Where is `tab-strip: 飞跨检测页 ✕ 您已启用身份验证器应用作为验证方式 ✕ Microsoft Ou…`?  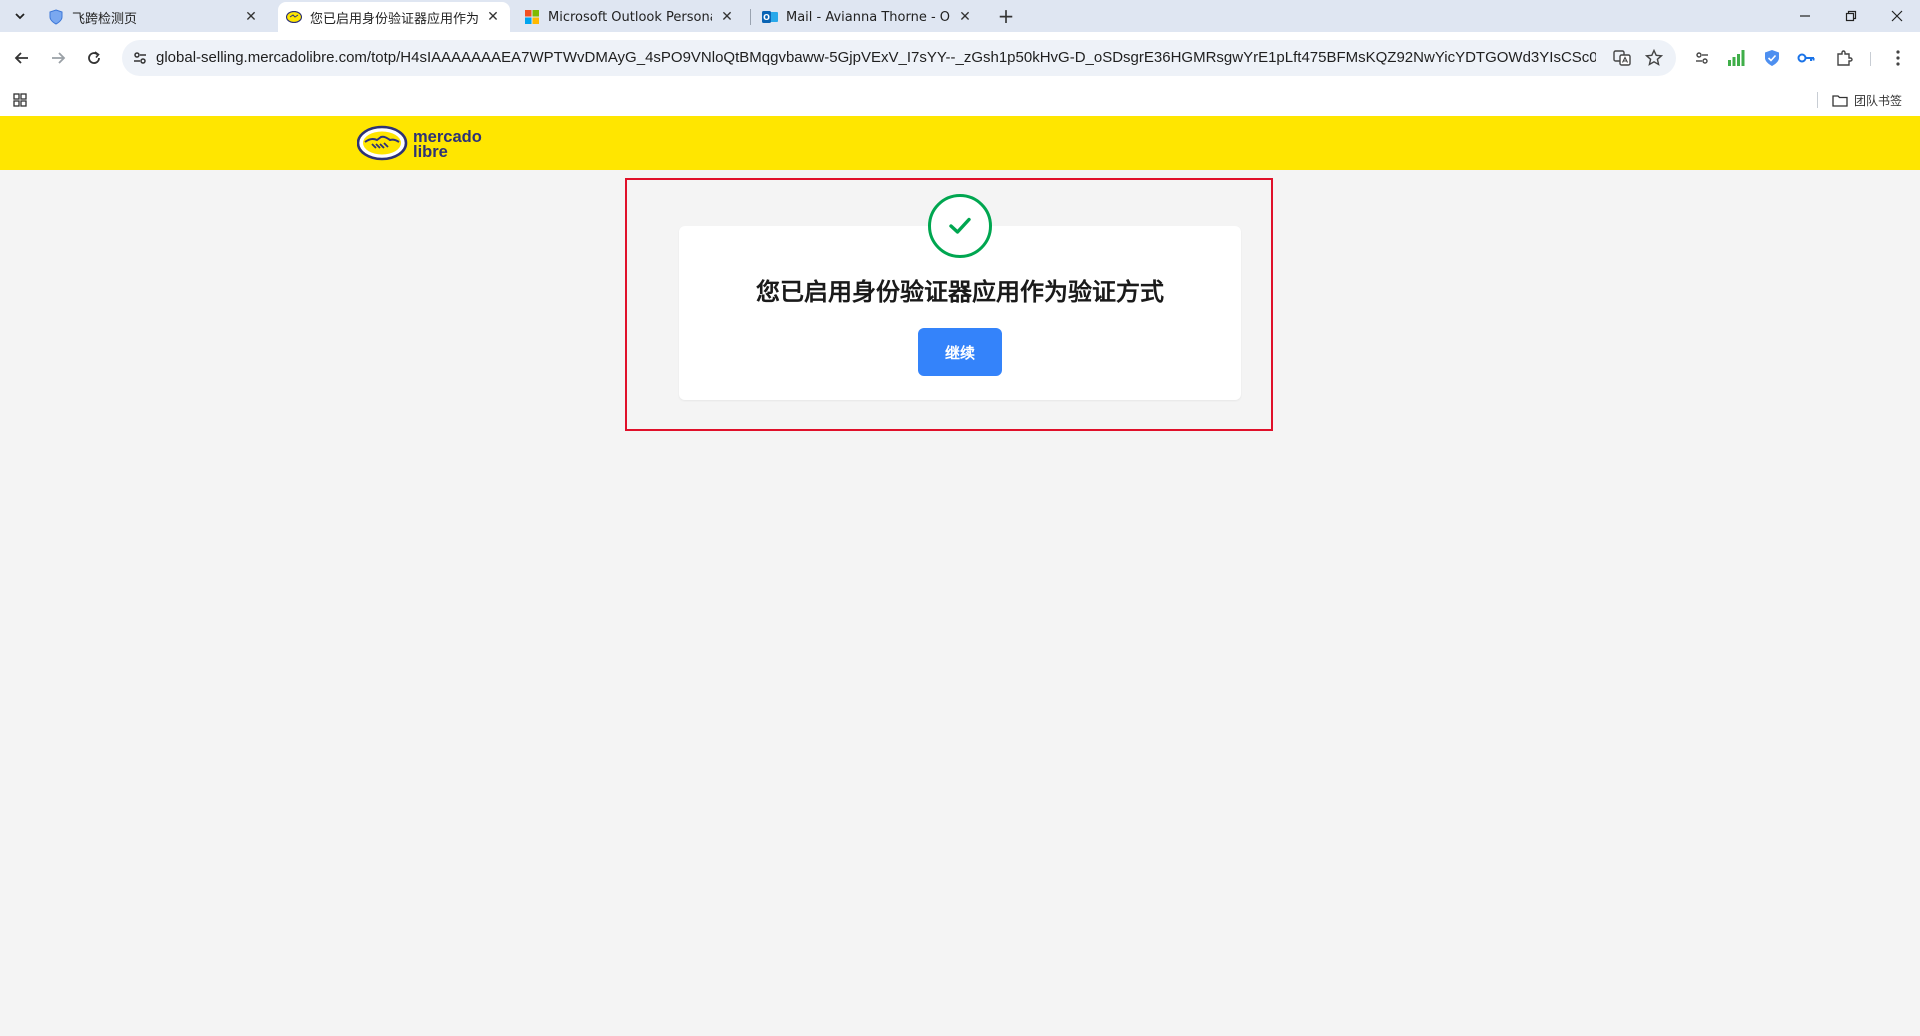
tab-strip: 飞跨检测页 ✕ 您已启用身份验证器应用作为验证方式 ✕ Microsoft Ou… is located at coordinates (960, 16).